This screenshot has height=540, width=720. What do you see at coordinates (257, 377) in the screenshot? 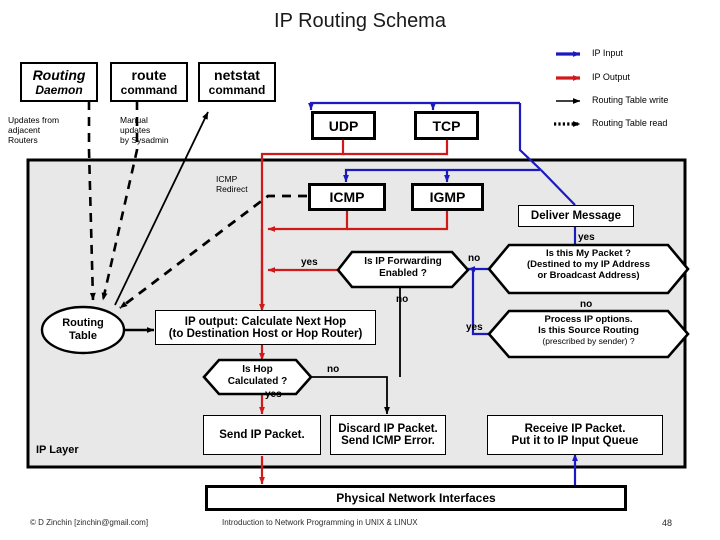
I see `decision-hop-calculated` at bounding box center [257, 377].